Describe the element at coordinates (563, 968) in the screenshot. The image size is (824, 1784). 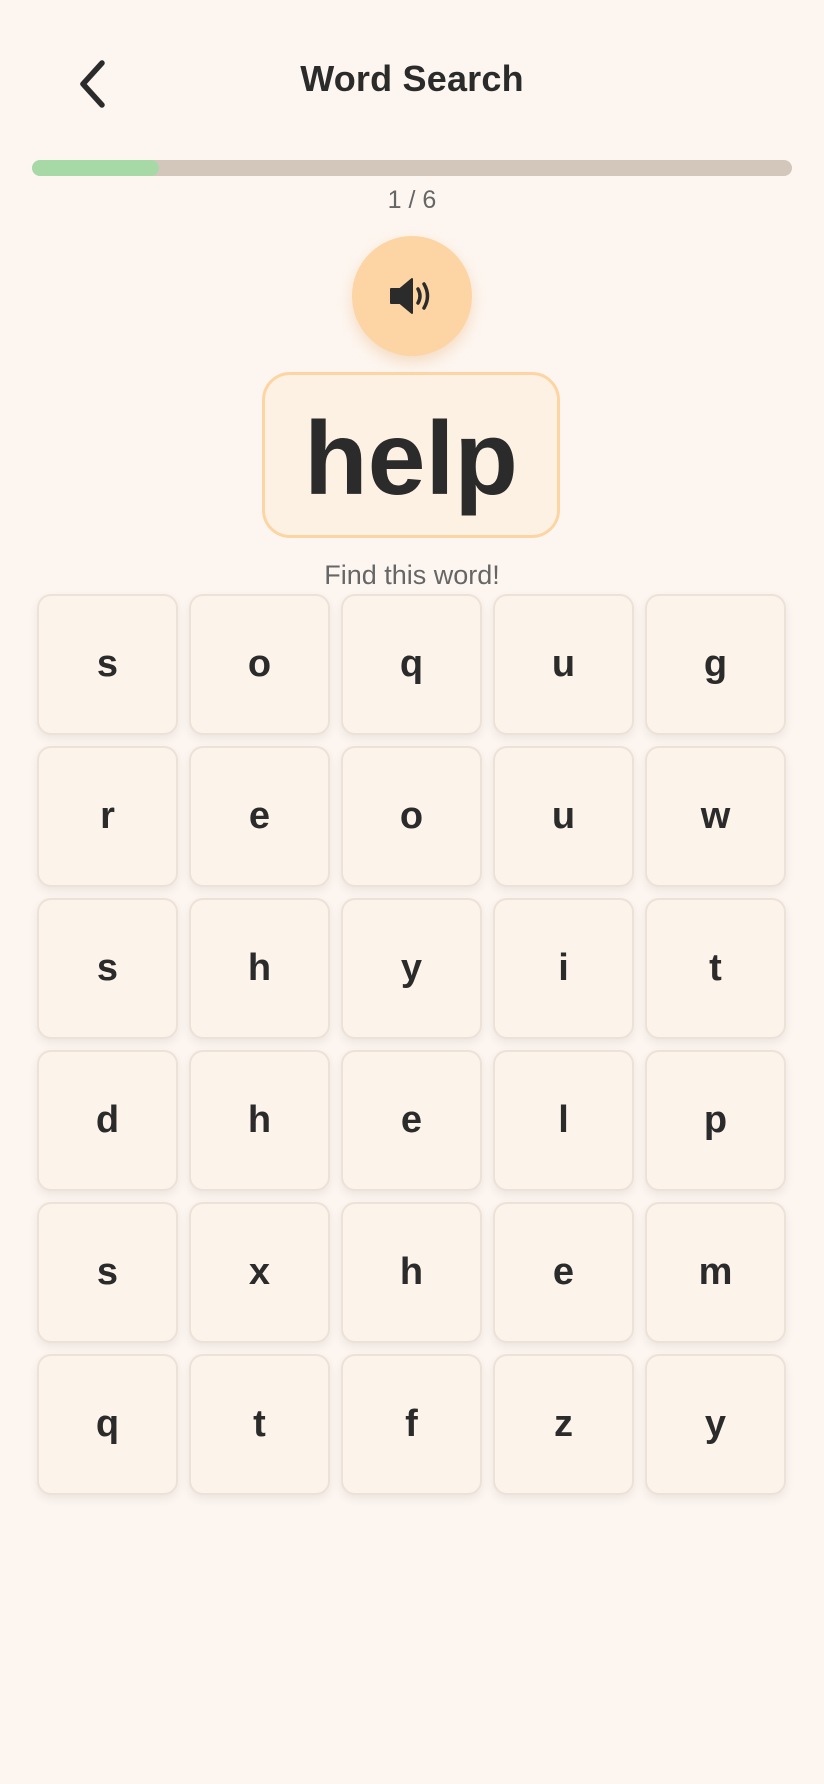
I see `letter-cell: i` at that location.